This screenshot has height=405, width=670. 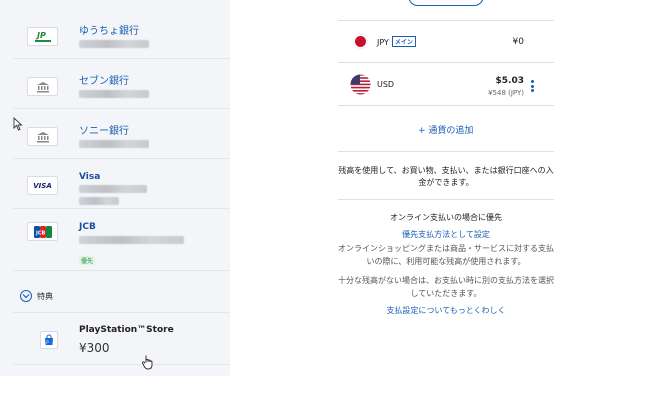 What do you see at coordinates (104, 131) in the screenshot?
I see `payment-item-name: ソニー銀行` at bounding box center [104, 131].